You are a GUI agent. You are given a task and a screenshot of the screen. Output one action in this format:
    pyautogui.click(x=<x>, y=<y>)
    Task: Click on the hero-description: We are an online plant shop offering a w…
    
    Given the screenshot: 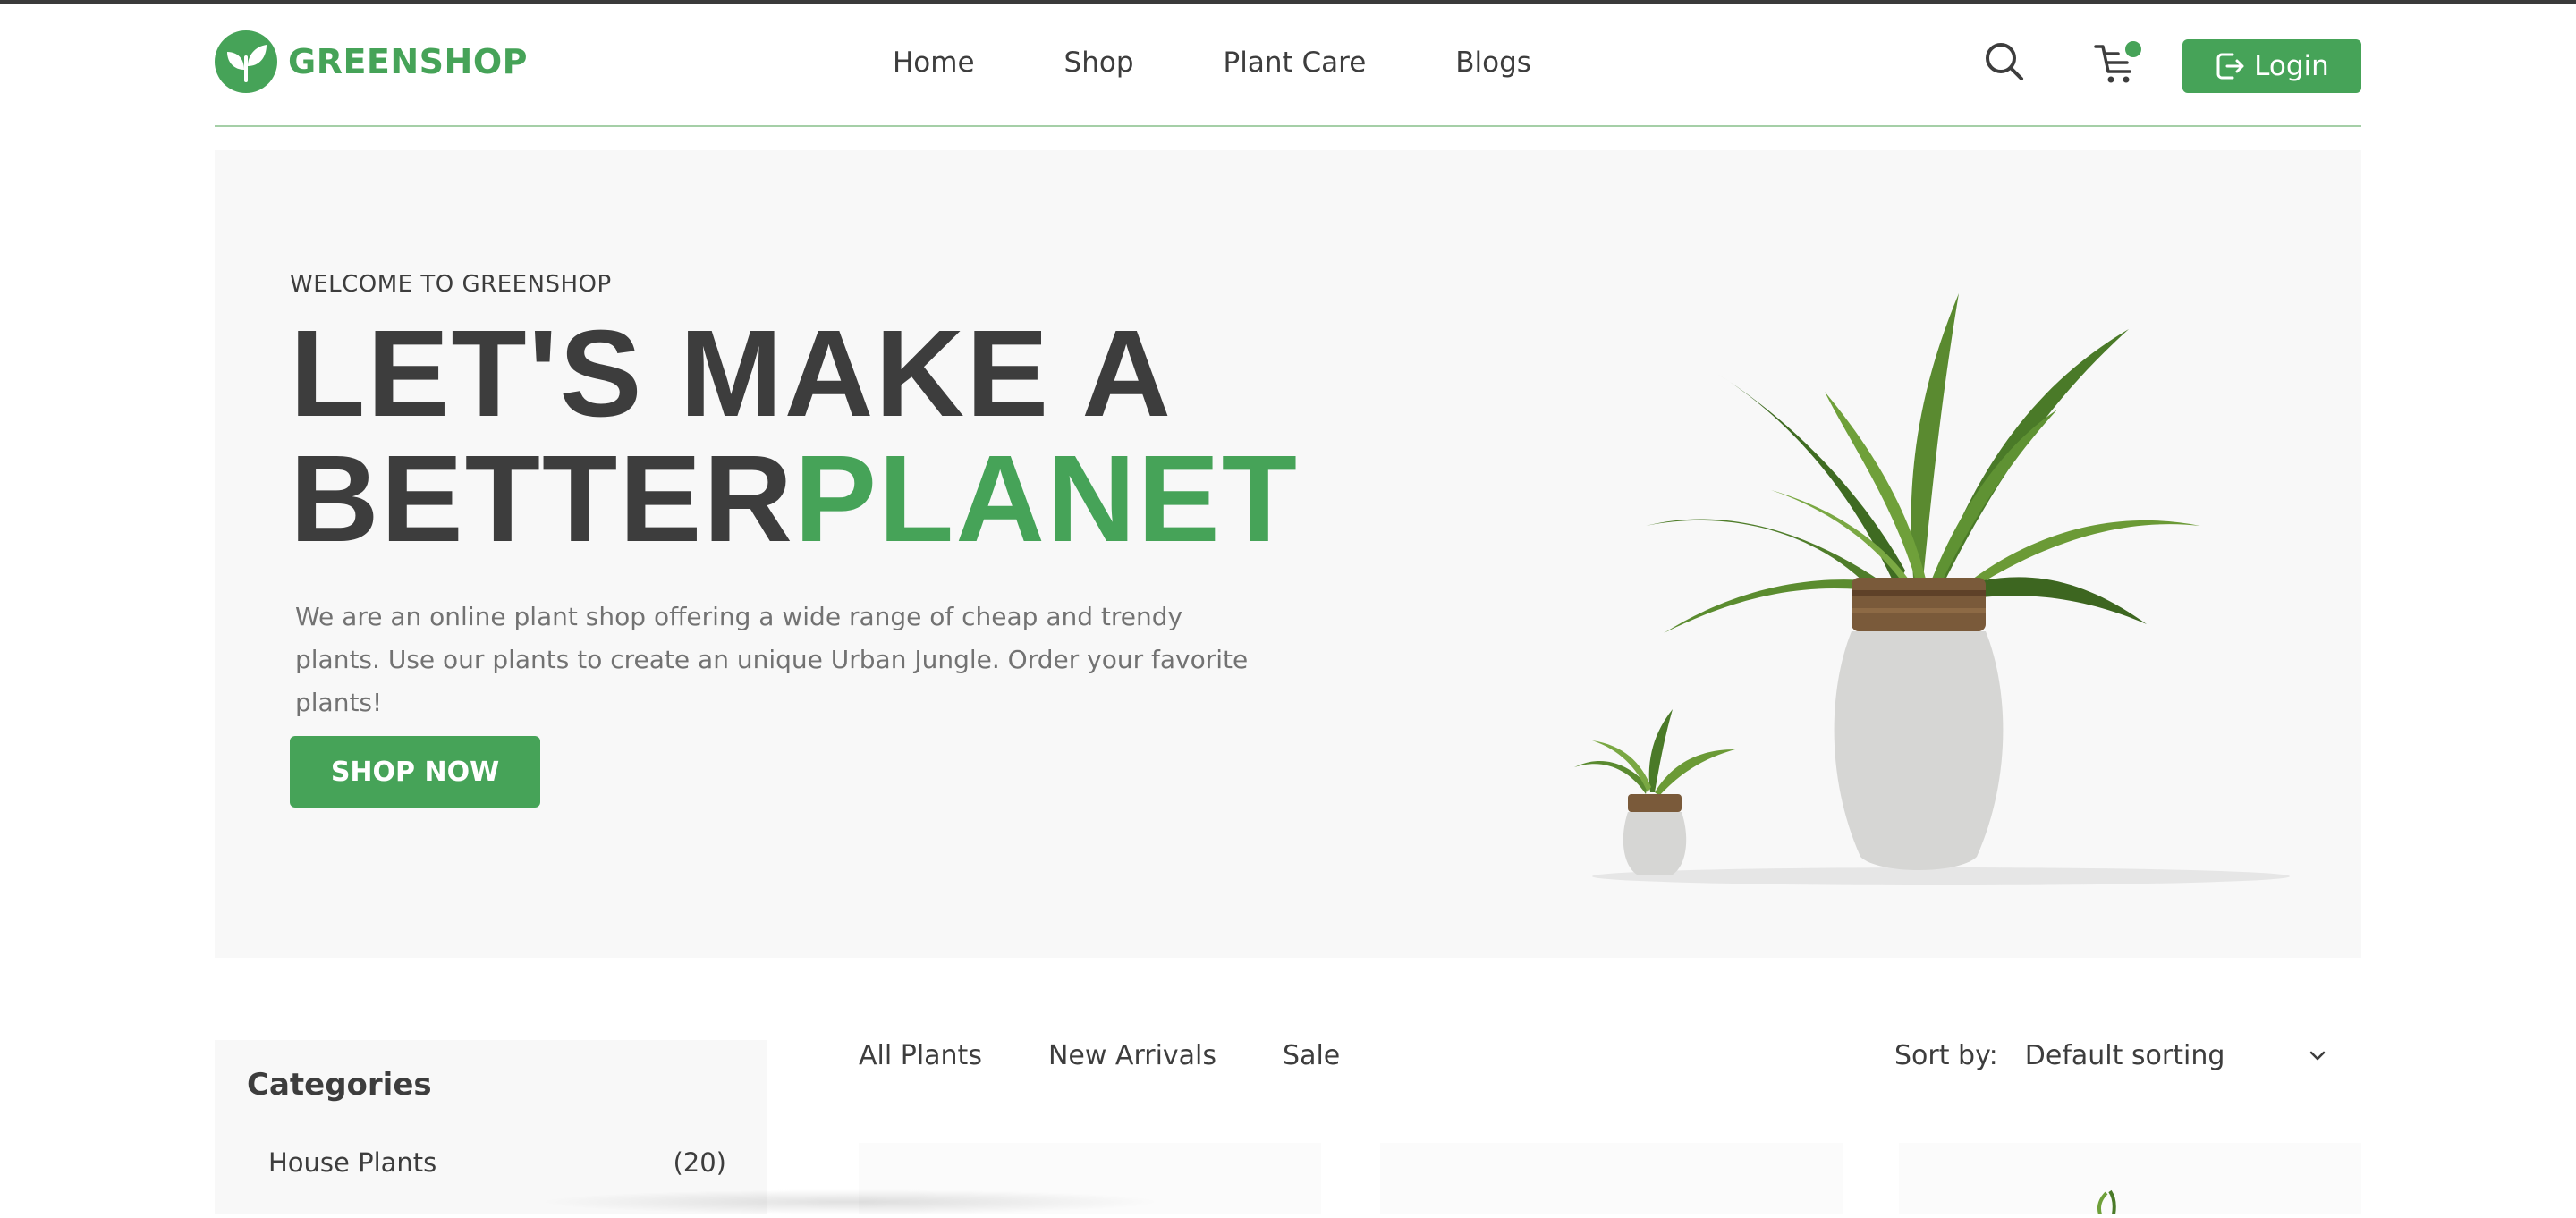 What is the action you would take?
    pyautogui.click(x=772, y=659)
    